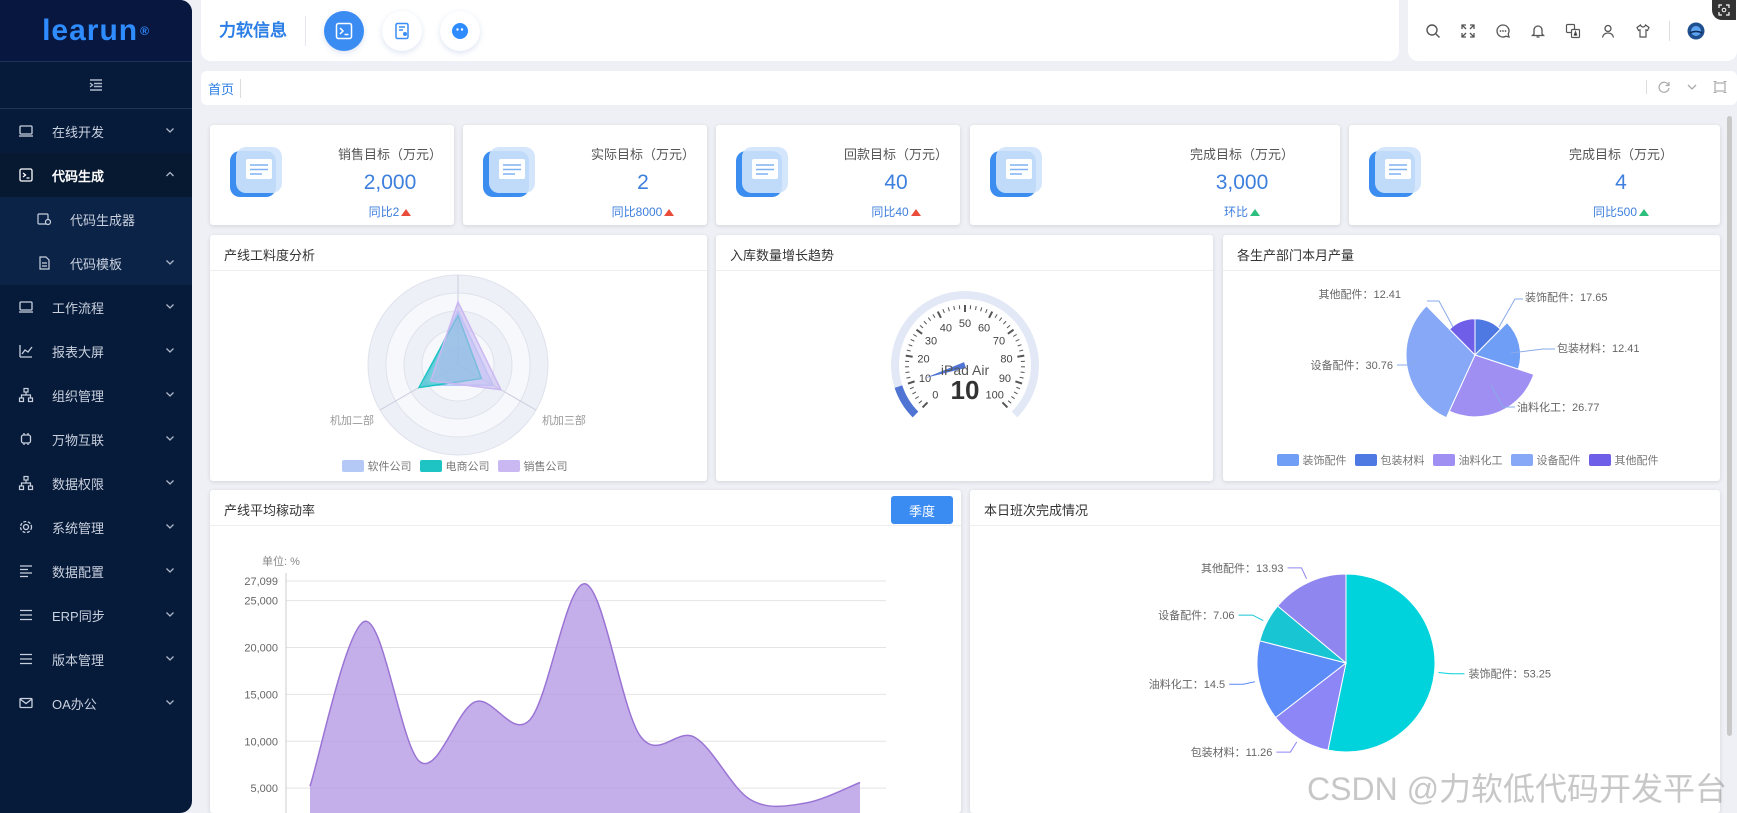  What do you see at coordinates (96, 307) in the screenshot?
I see `sidebar-item: 工作流程` at bounding box center [96, 307].